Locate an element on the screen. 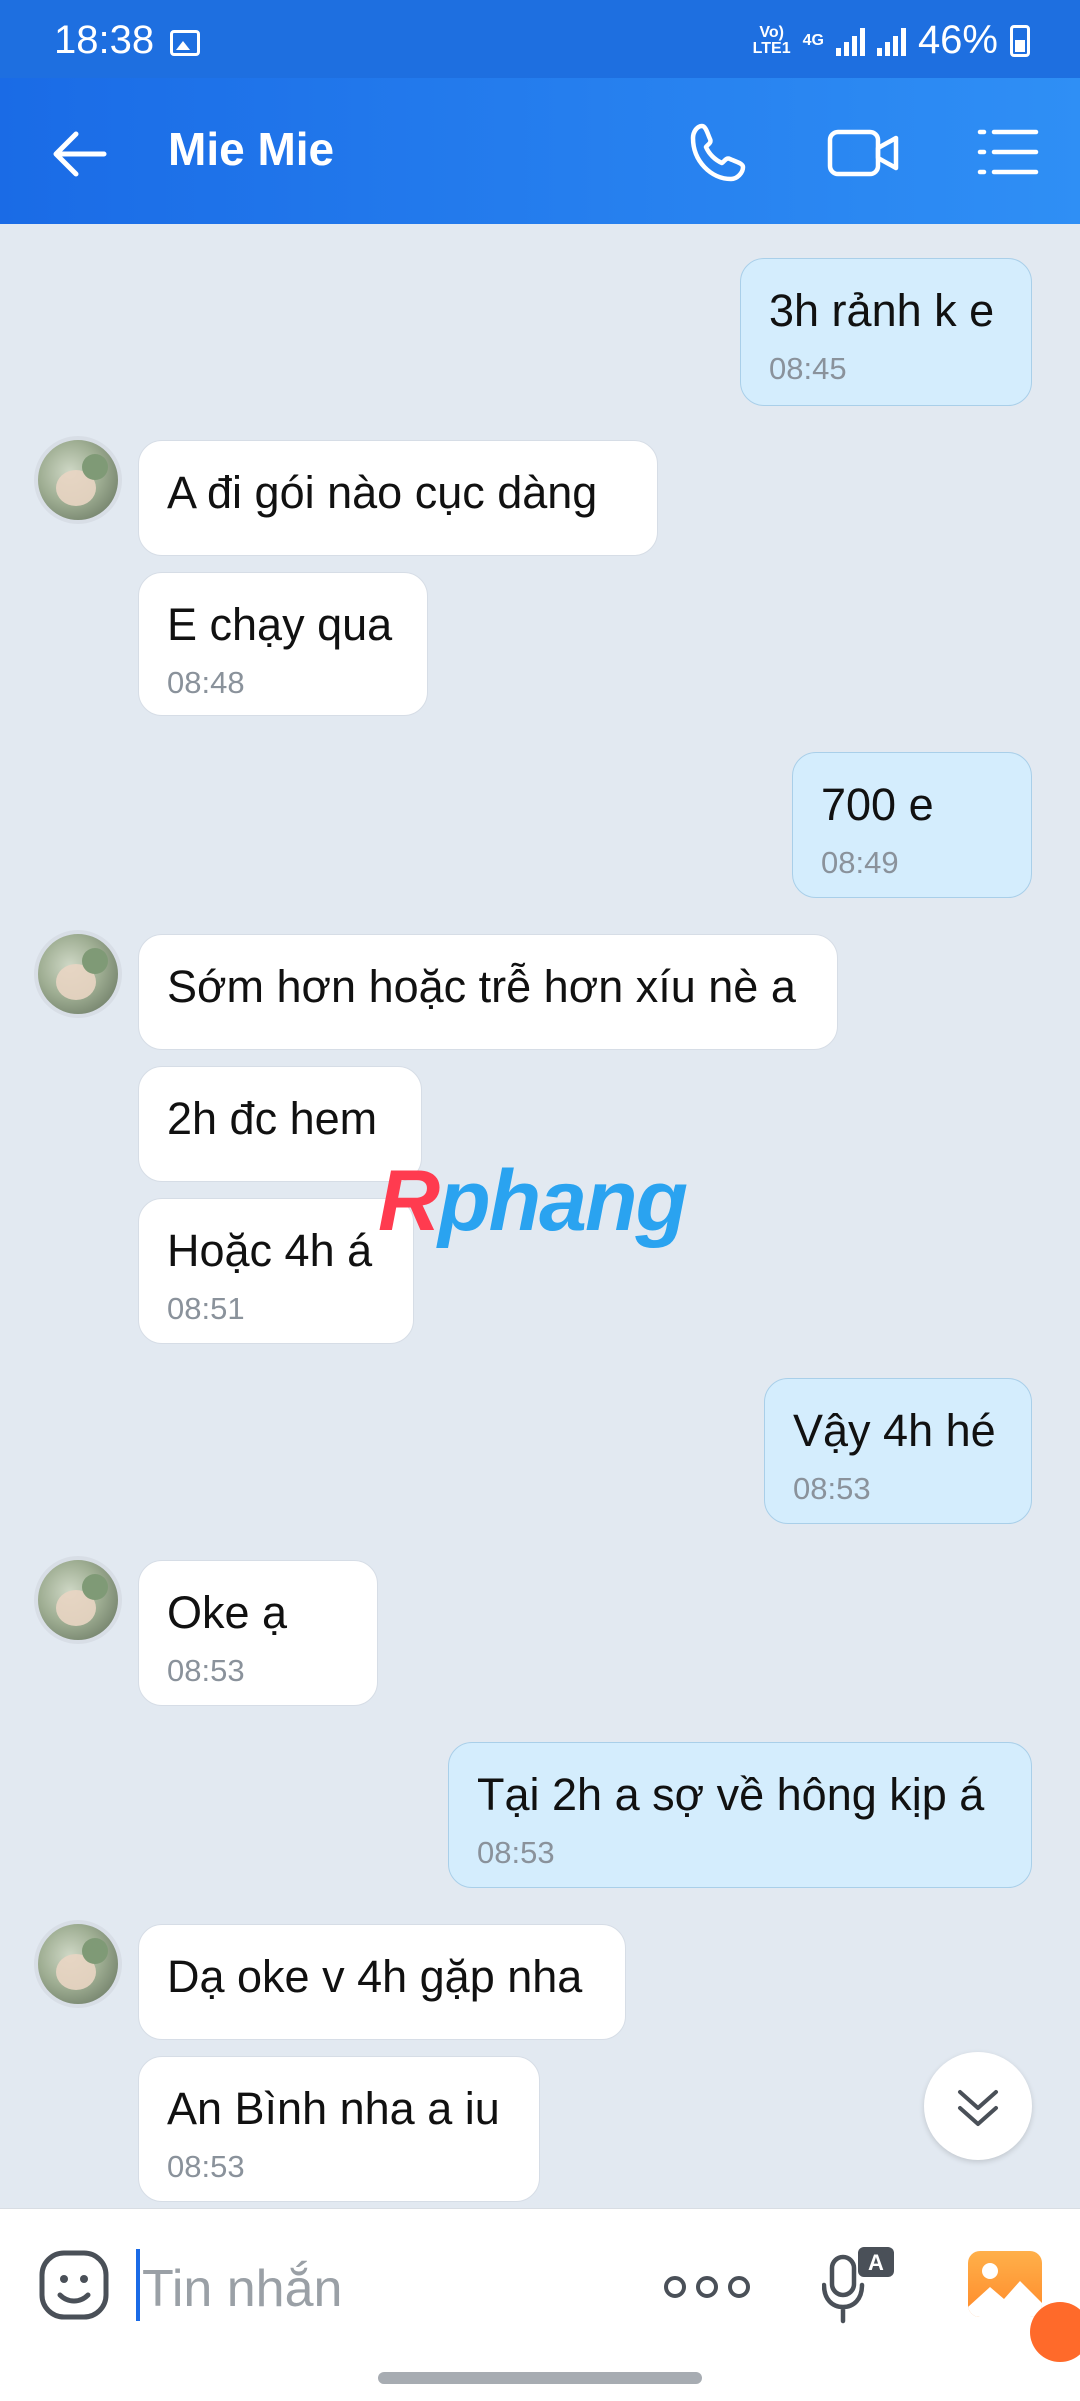 Image resolution: width=1080 pixels, height=2401 pixels. contact-name: Mie Mie is located at coordinates (251, 149).